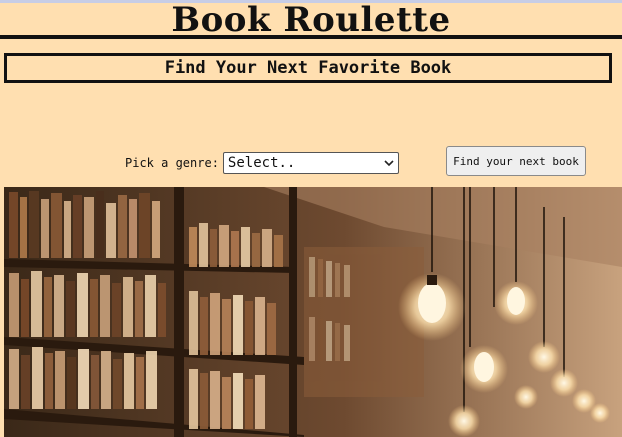 This screenshot has height=437, width=622. What do you see at coordinates (172, 163) in the screenshot?
I see `genre-label: Pick a genre:` at bounding box center [172, 163].